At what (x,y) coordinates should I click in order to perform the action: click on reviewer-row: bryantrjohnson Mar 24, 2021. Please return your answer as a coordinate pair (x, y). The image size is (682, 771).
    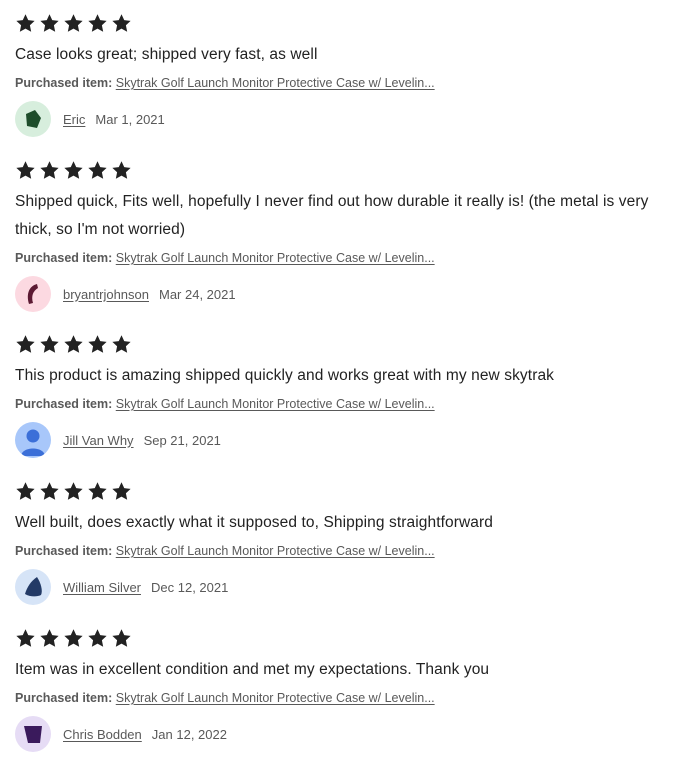
    Looking at the image, I should click on (347, 294).